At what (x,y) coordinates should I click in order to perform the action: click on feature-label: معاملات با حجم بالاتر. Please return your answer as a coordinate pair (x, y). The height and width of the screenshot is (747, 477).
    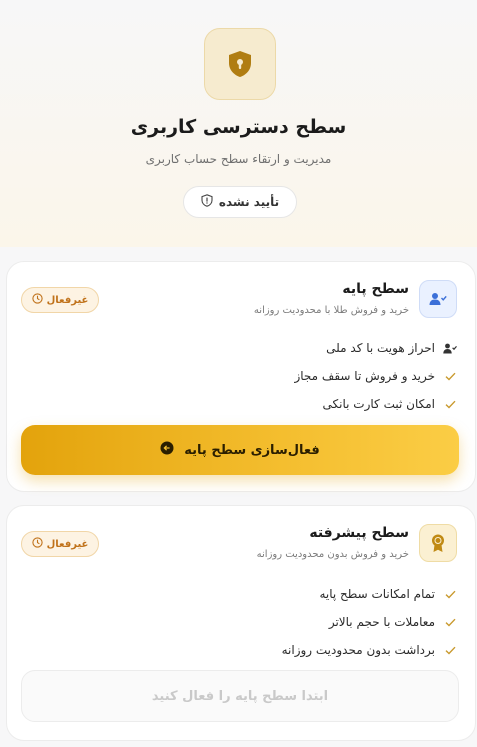
    Looking at the image, I should click on (381, 622).